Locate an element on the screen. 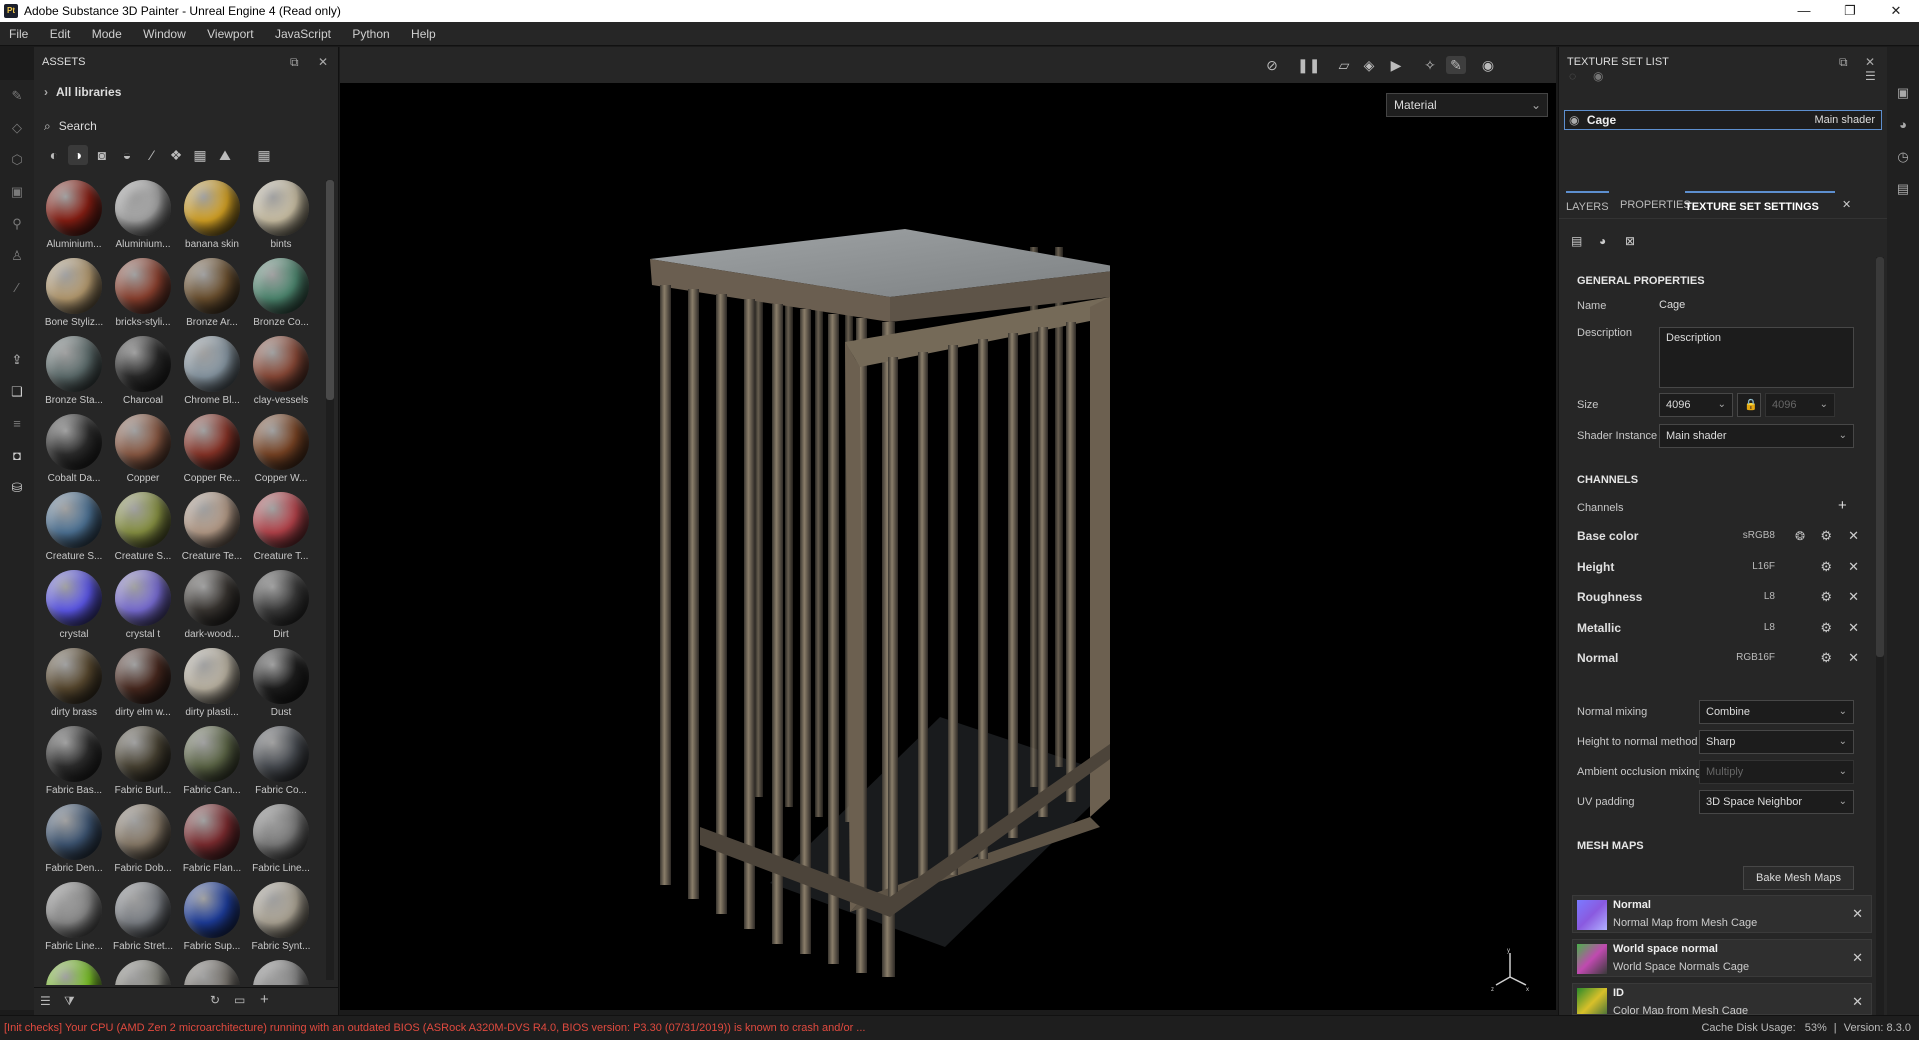 The width and height of the screenshot is (1919, 1040). material-thumbnail: bints is located at coordinates (281, 219).